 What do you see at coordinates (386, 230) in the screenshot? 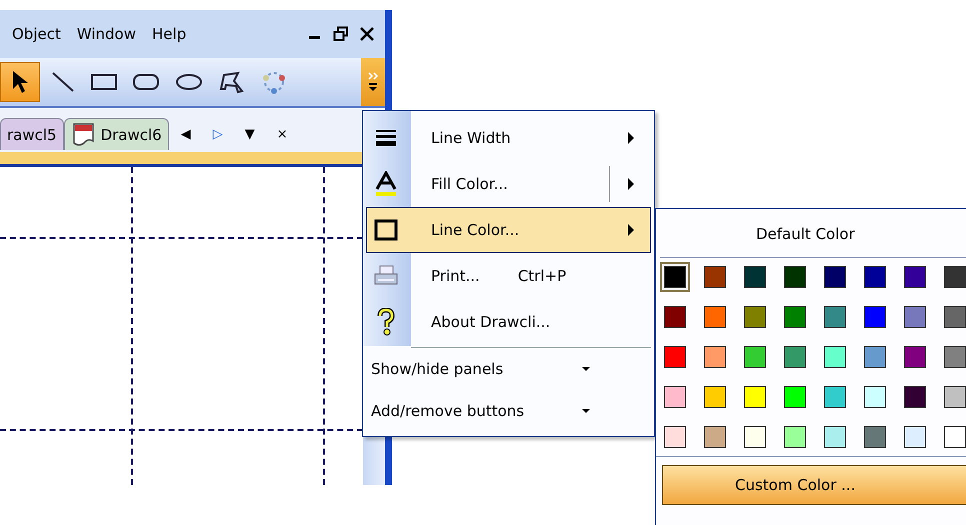
I see `square-icon` at bounding box center [386, 230].